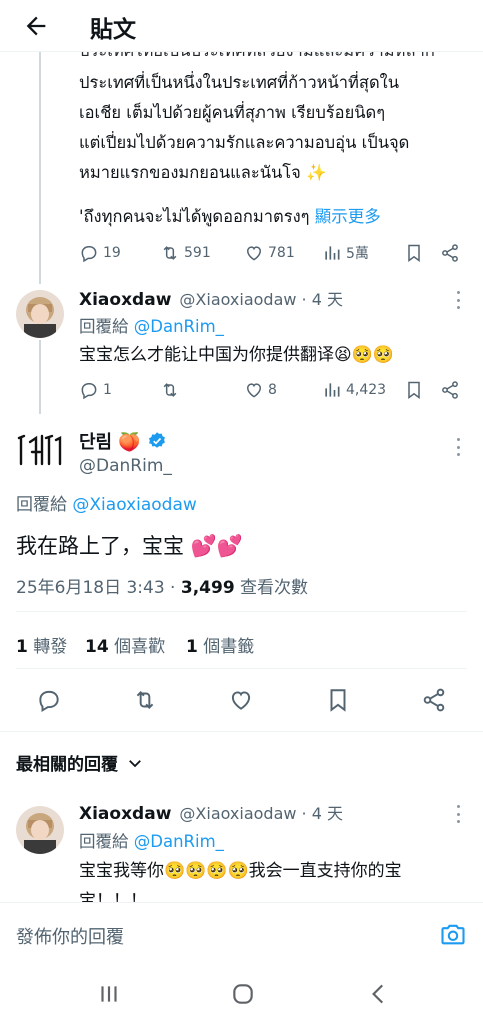 The width and height of the screenshot is (483, 1024). I want to click on like-action: 8, so click(260, 390).